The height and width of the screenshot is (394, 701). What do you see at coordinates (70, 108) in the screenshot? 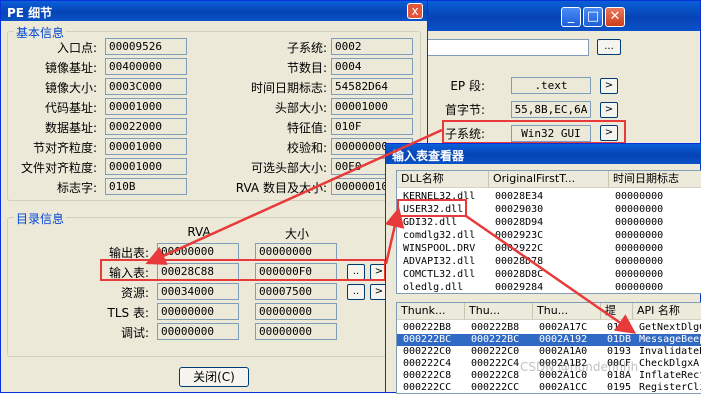
I see `basic-info-label: 代码基址:` at bounding box center [70, 108].